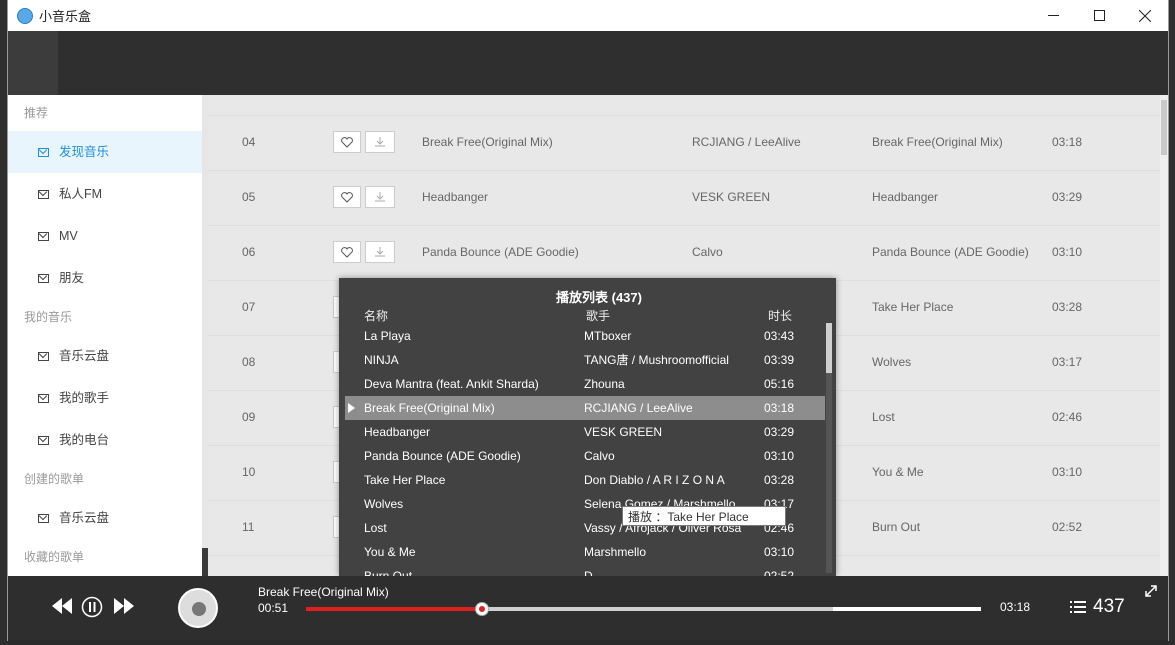  Describe the element at coordinates (405, 480) in the screenshot. I see `playlist-item-name: Take Her Place` at that location.